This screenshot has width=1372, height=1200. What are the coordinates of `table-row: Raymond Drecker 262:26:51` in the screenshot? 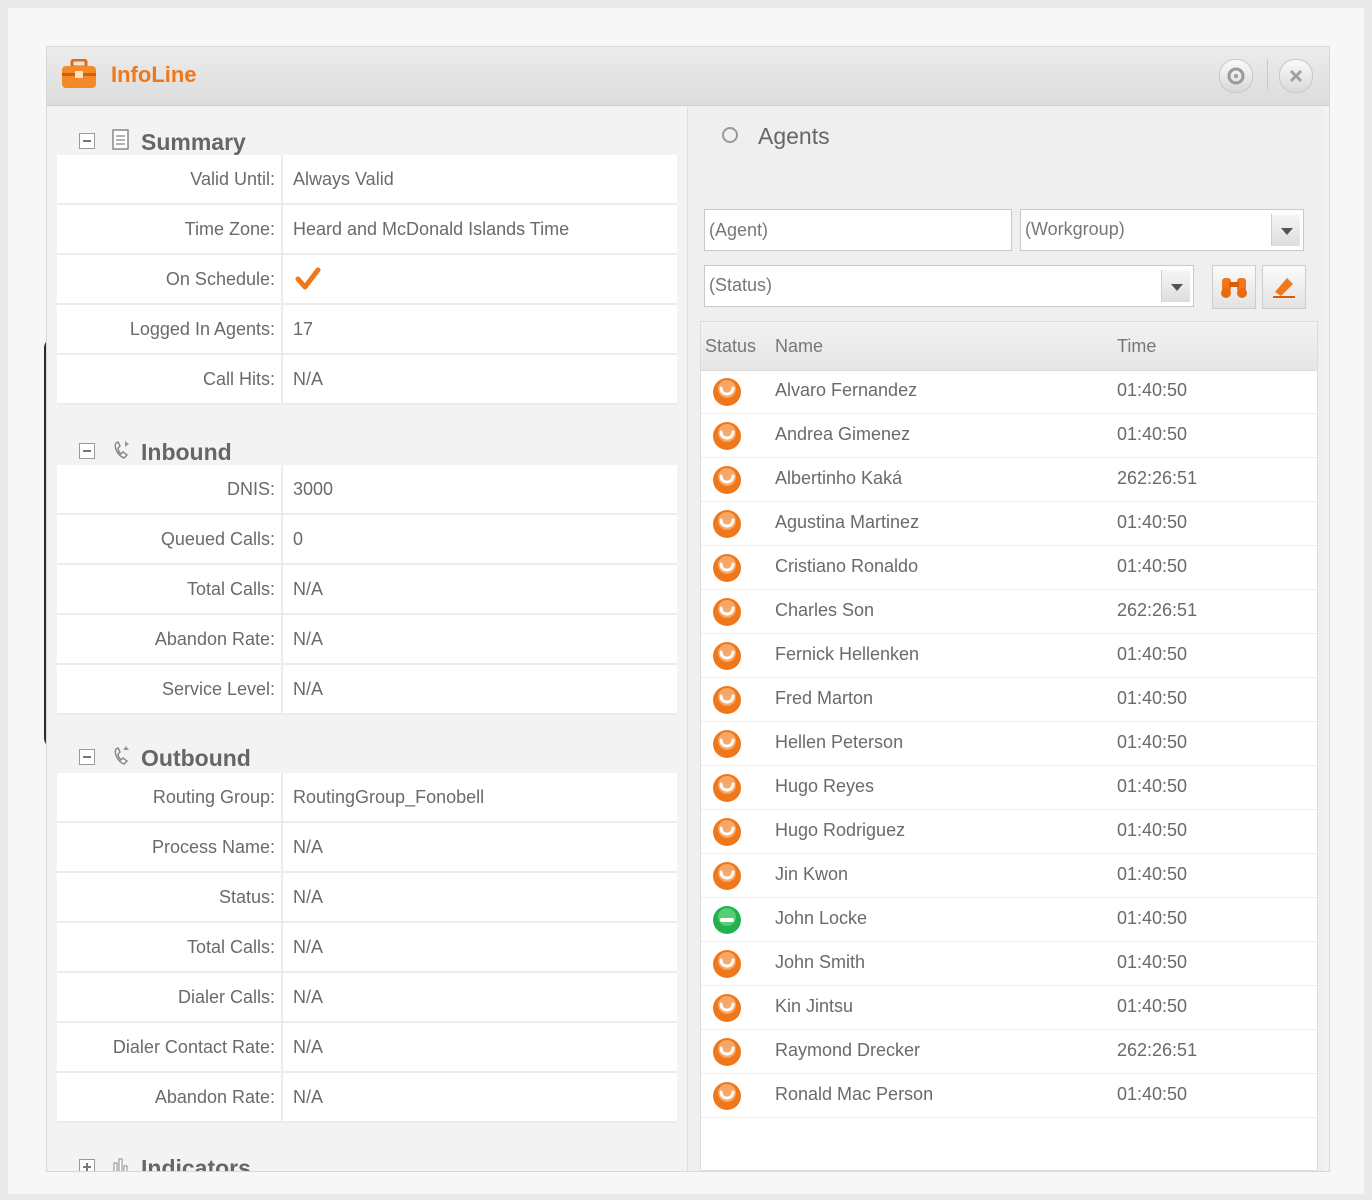 It's located at (1009, 1052).